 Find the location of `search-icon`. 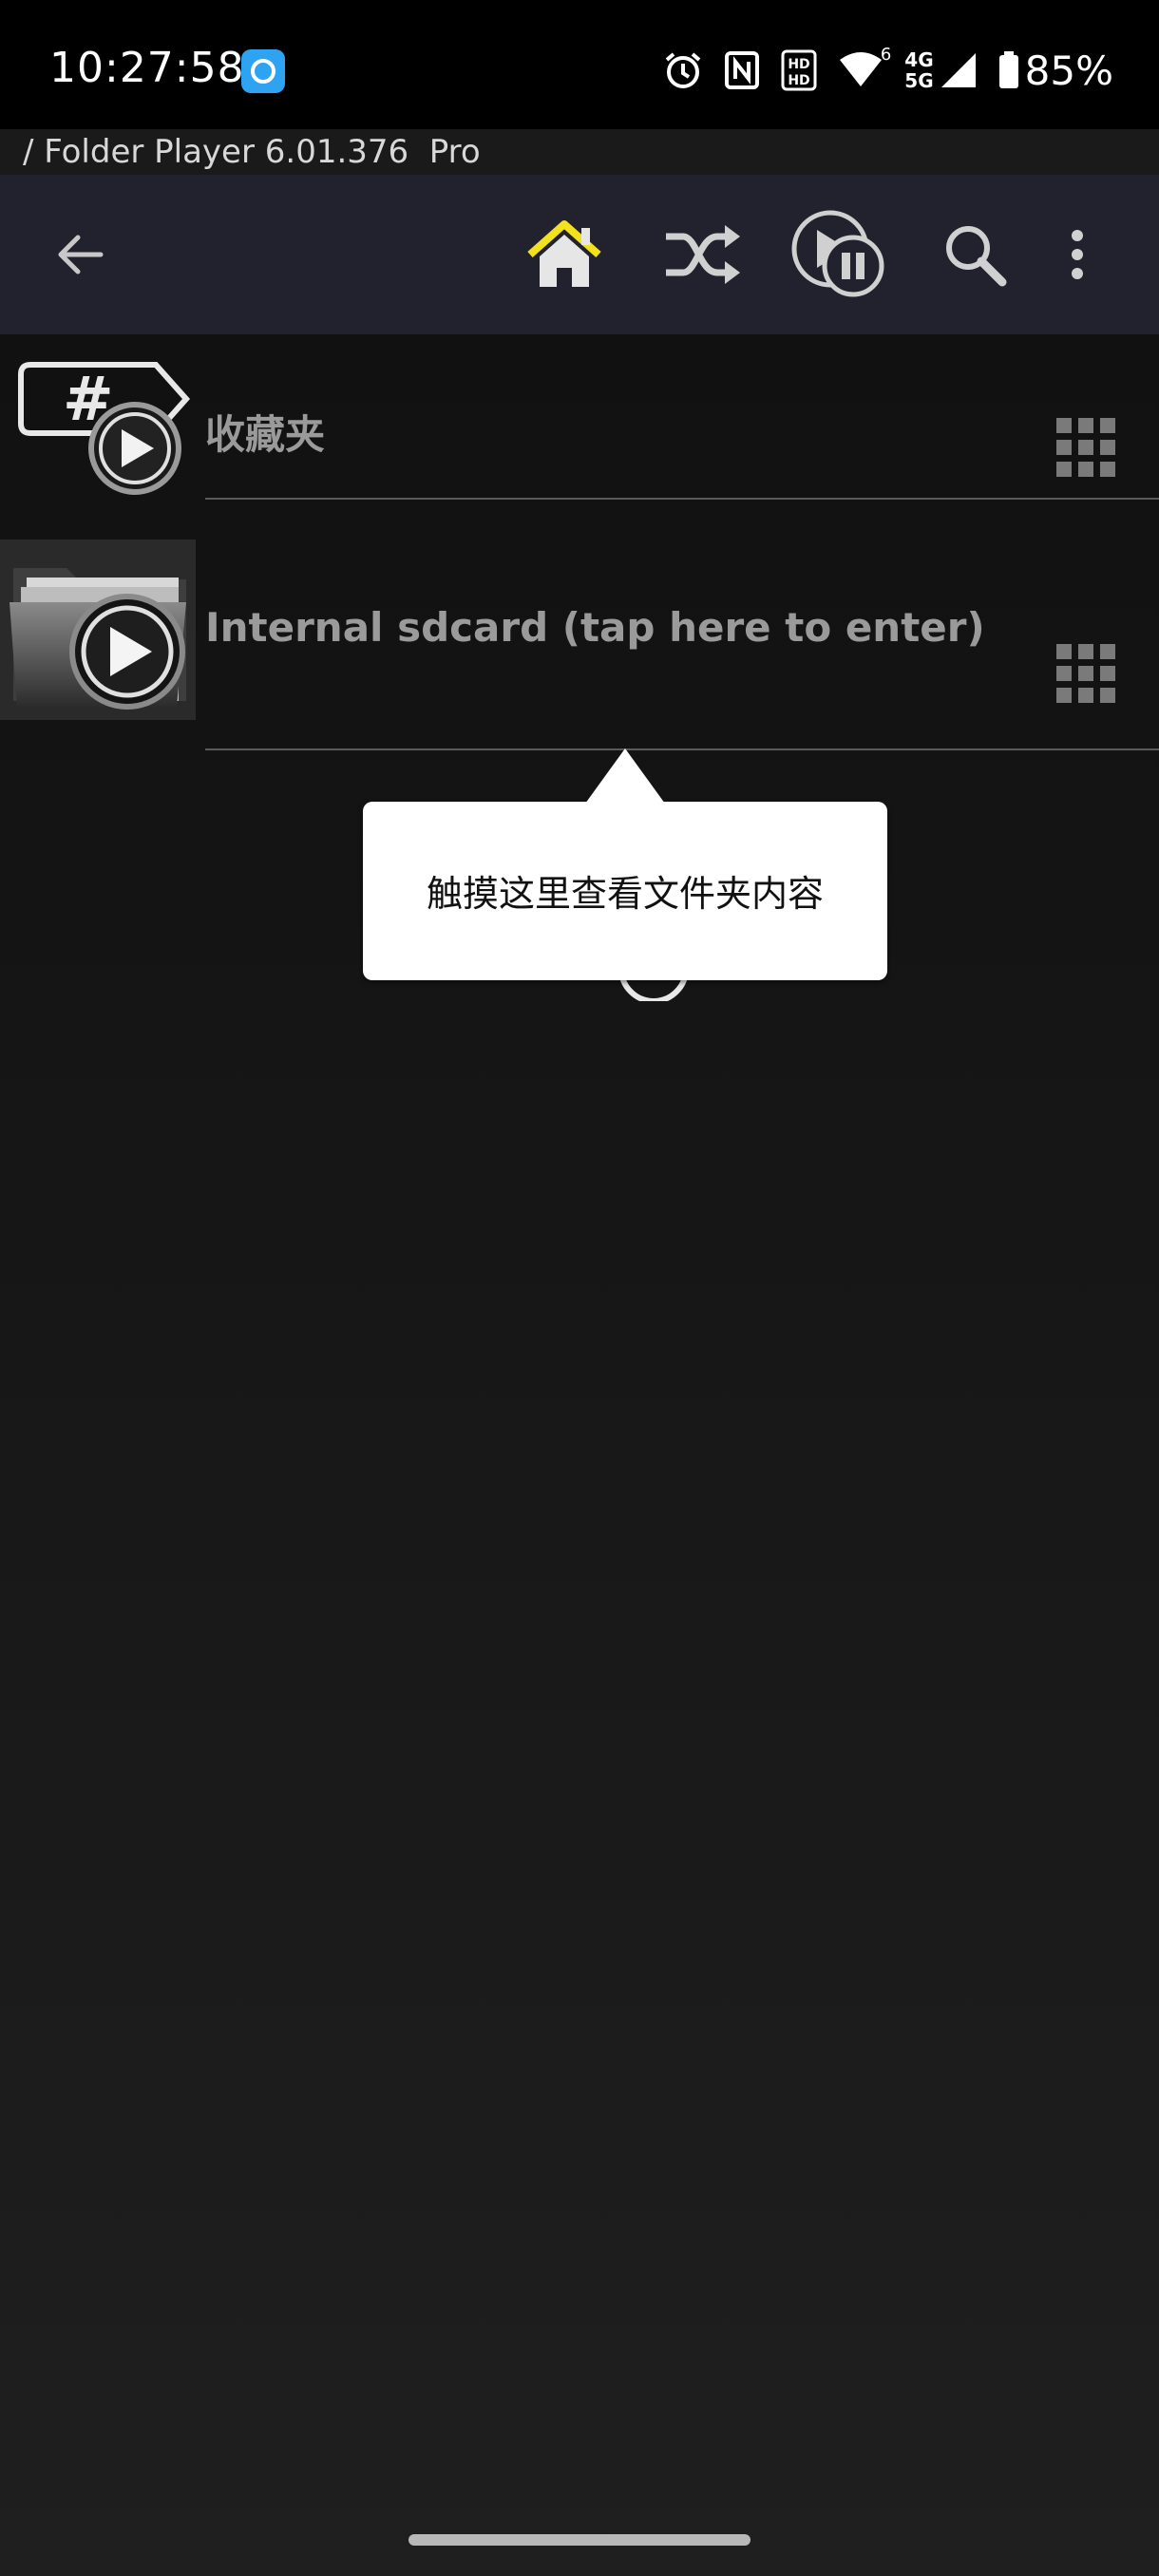

search-icon is located at coordinates (976, 256).